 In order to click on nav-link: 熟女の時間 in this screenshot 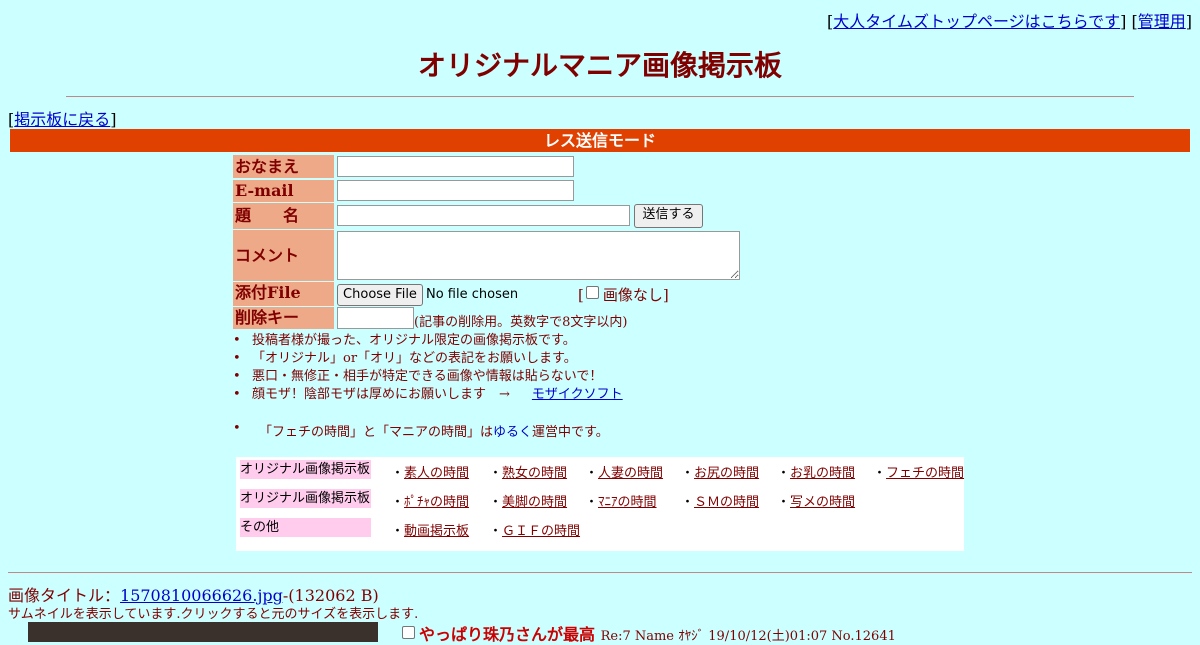, I will do `click(534, 473)`.